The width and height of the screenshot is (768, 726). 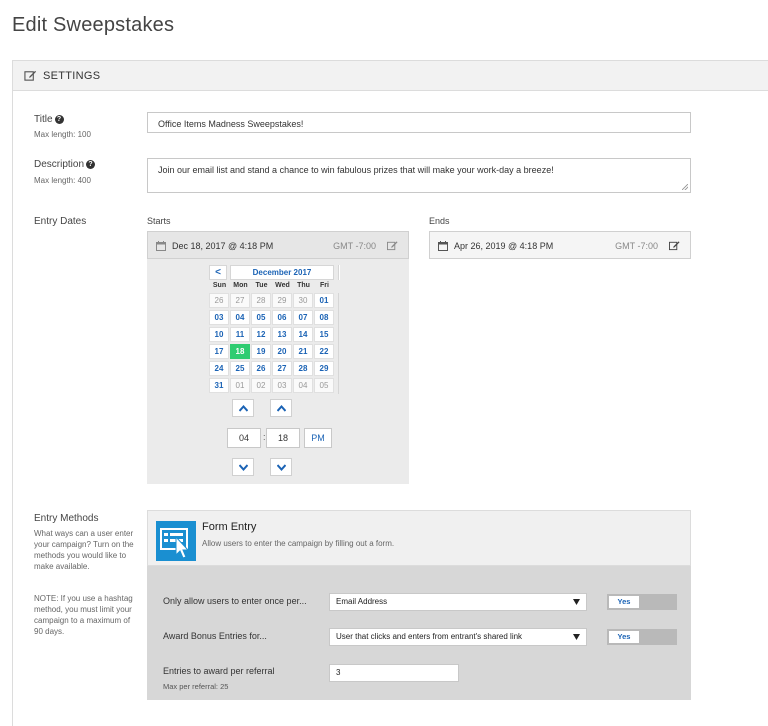 What do you see at coordinates (229, 527) in the screenshot?
I see `form-entry-title: Form Entry` at bounding box center [229, 527].